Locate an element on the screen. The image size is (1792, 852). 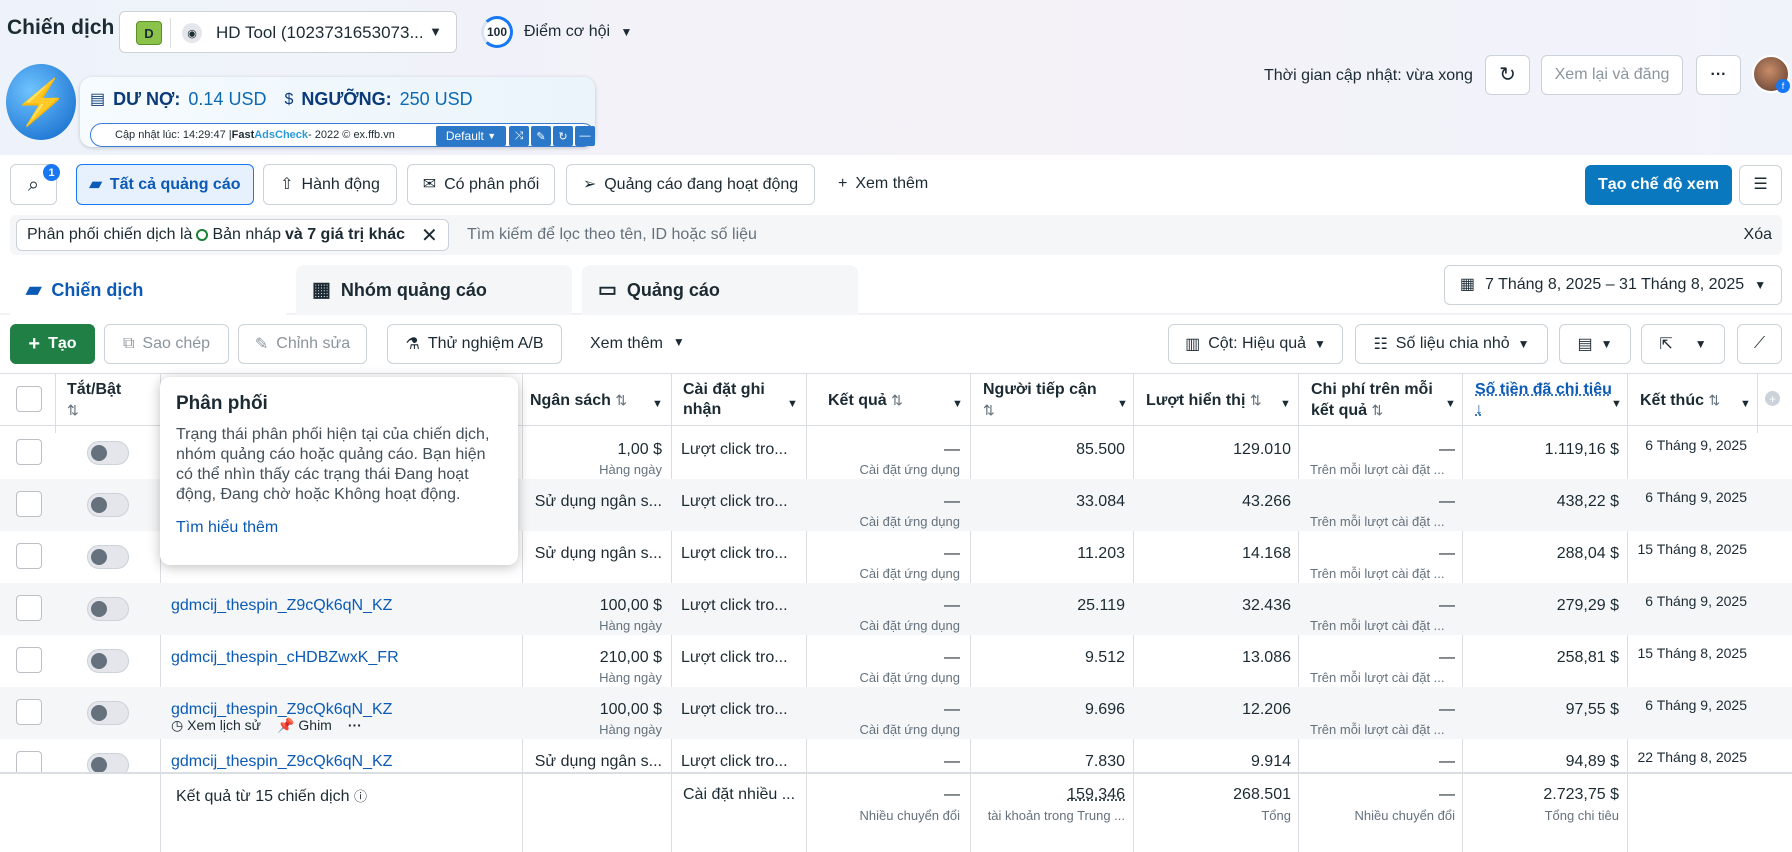
more-actions-button: Xem thêm ▼ is located at coordinates (637, 344).